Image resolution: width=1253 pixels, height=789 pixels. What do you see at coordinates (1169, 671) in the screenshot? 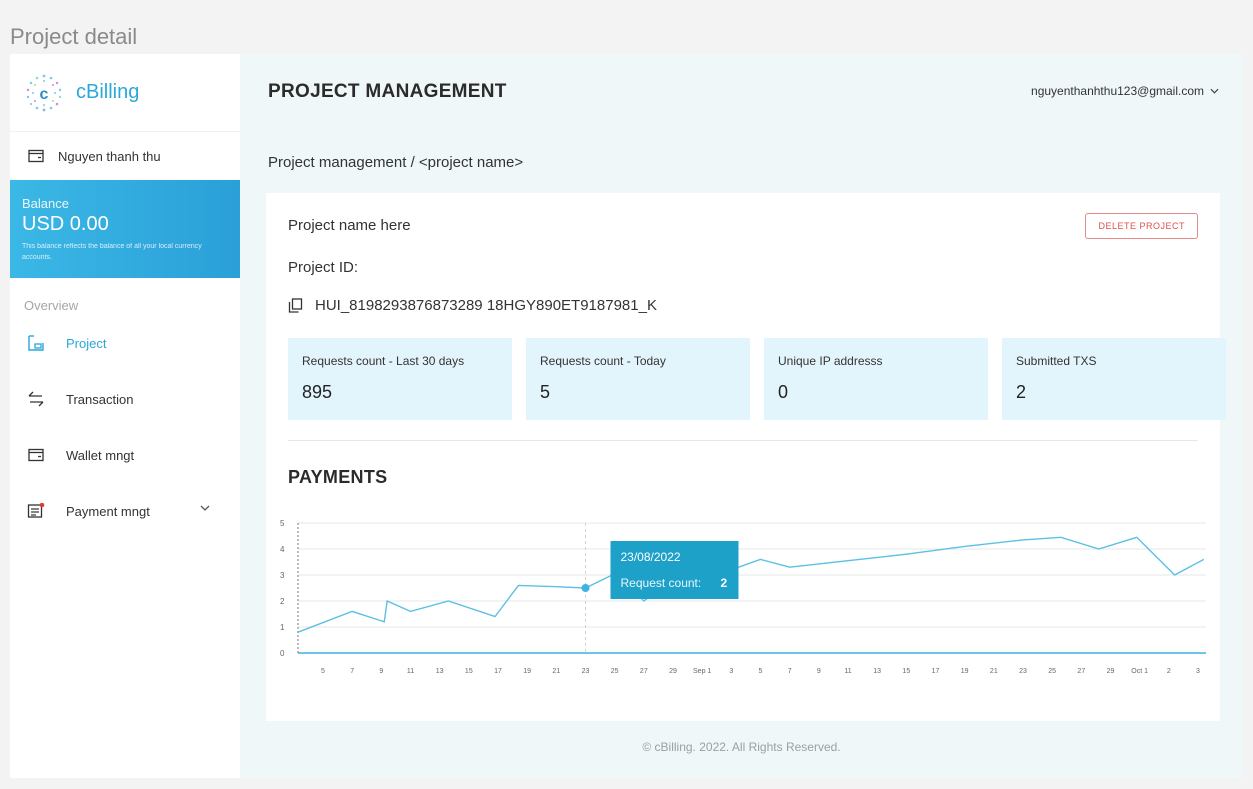
I see `x-tick-label: 2` at bounding box center [1169, 671].